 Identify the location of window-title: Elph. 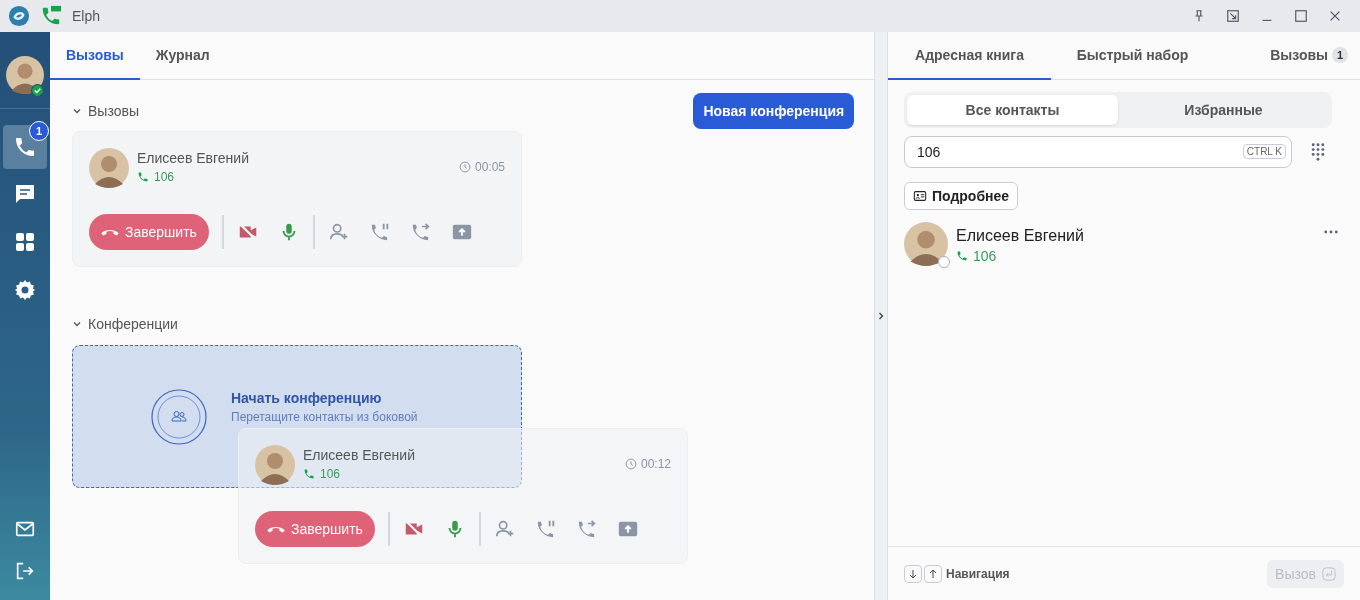
(86, 16).